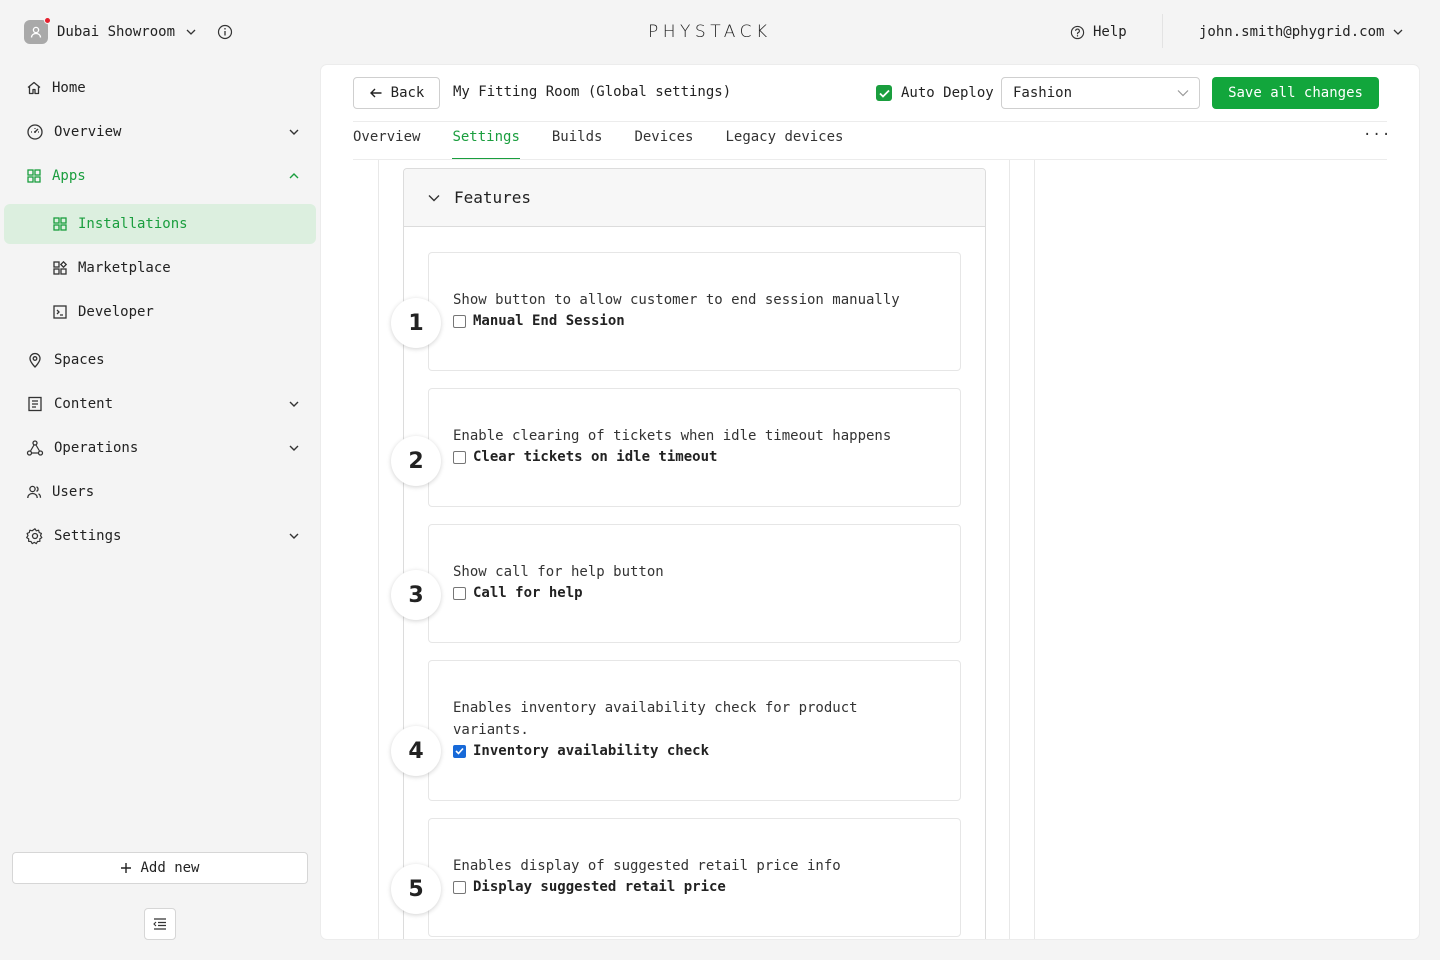 The height and width of the screenshot is (960, 1440). Describe the element at coordinates (585, 457) in the screenshot. I see `feature-checkbox-row: Clear tickets on idle timeout` at that location.